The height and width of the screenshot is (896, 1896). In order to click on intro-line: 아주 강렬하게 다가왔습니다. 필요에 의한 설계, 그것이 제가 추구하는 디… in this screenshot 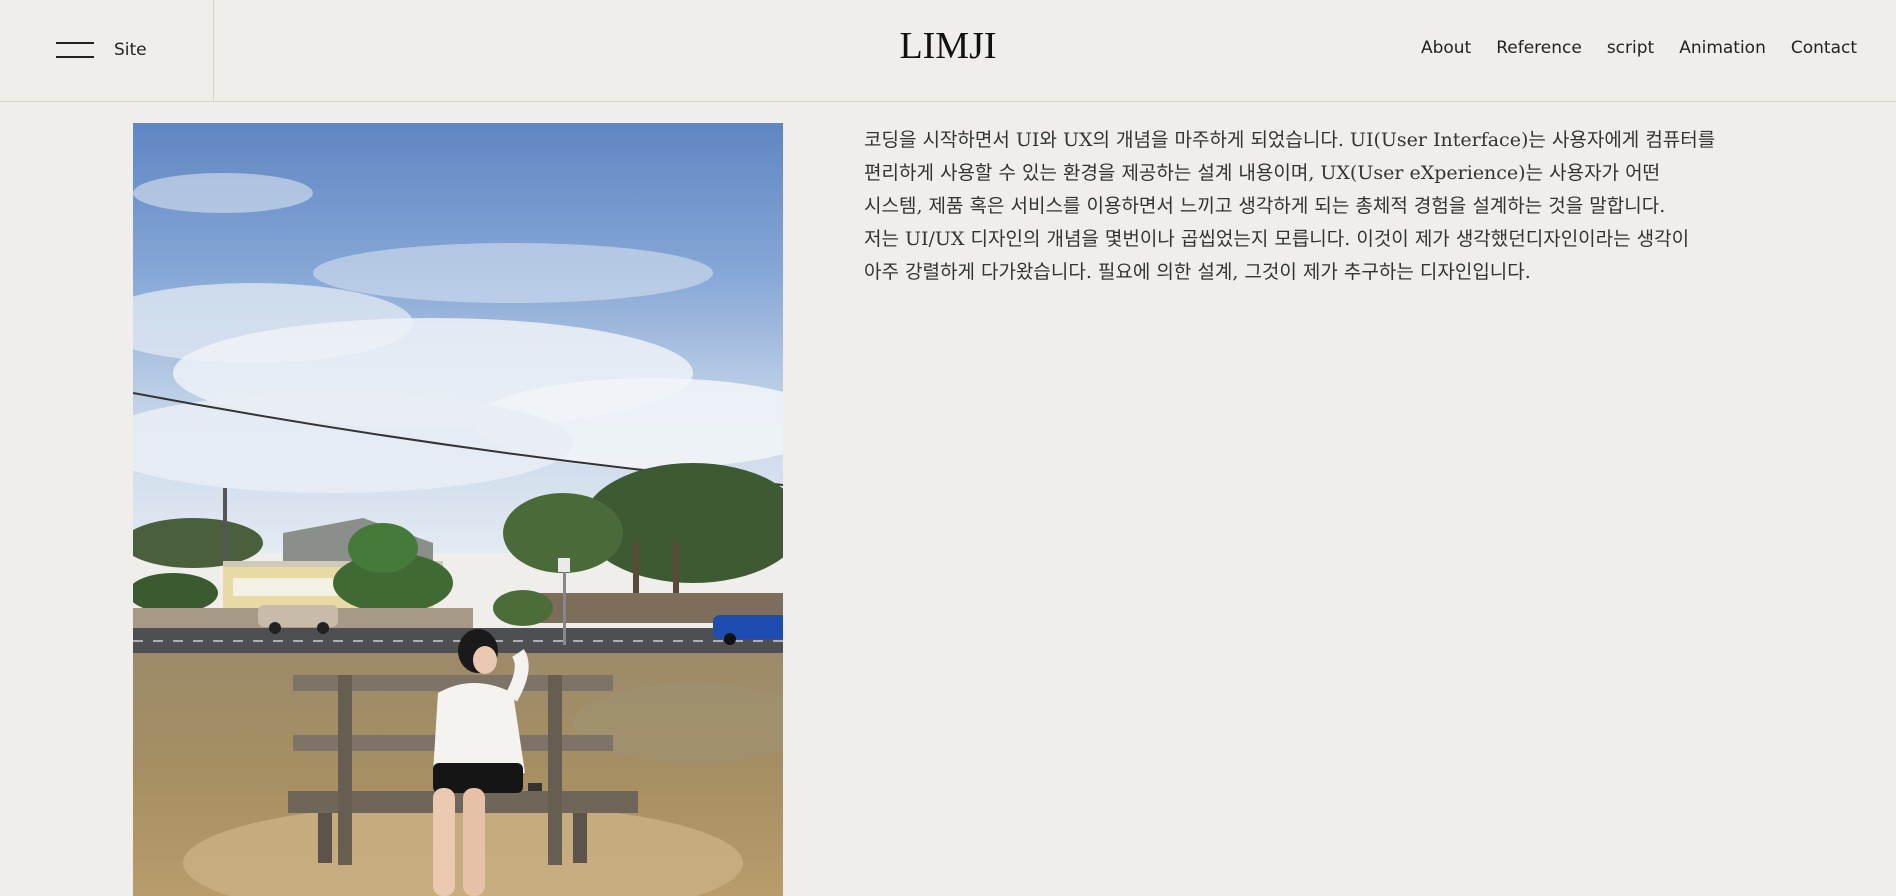, I will do `click(1197, 272)`.